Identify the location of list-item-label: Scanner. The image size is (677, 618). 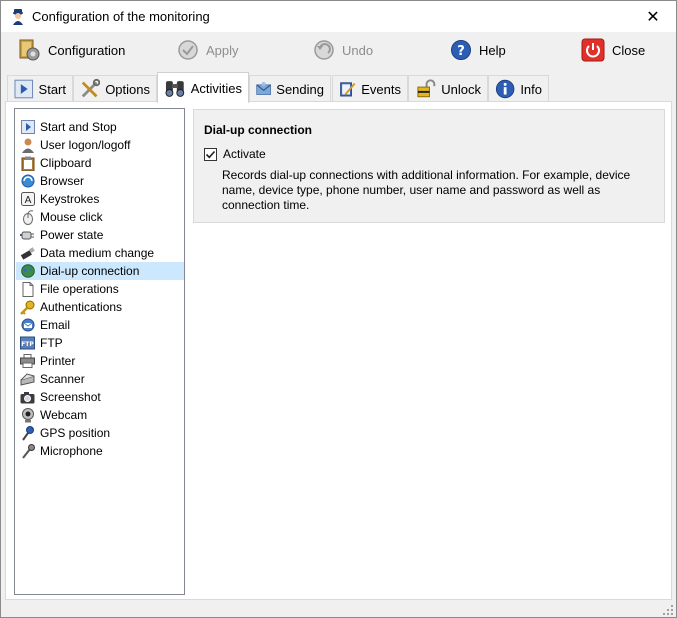
(62, 379).